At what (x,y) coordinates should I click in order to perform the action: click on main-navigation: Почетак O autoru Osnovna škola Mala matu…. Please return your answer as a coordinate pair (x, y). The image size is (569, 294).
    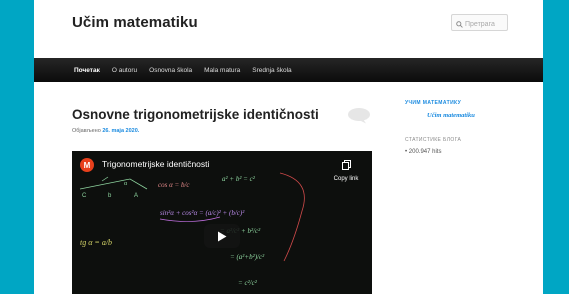
    Looking at the image, I should click on (288, 70).